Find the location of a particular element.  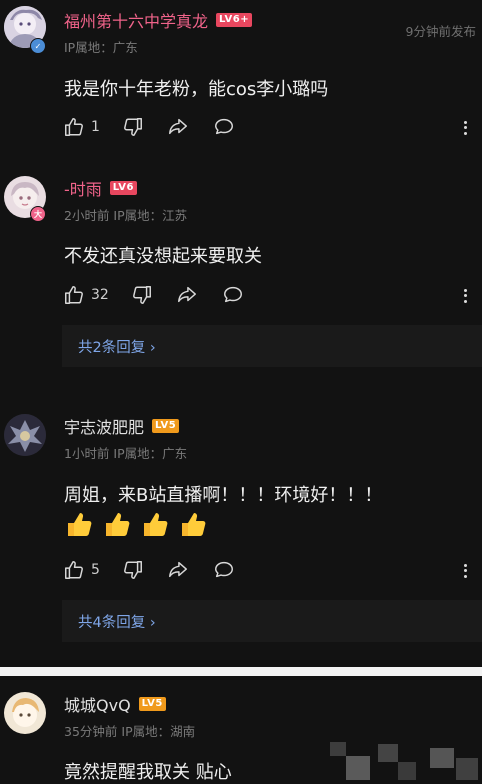

comment-meta: 2小时前 IP属地：江苏 is located at coordinates (126, 215).